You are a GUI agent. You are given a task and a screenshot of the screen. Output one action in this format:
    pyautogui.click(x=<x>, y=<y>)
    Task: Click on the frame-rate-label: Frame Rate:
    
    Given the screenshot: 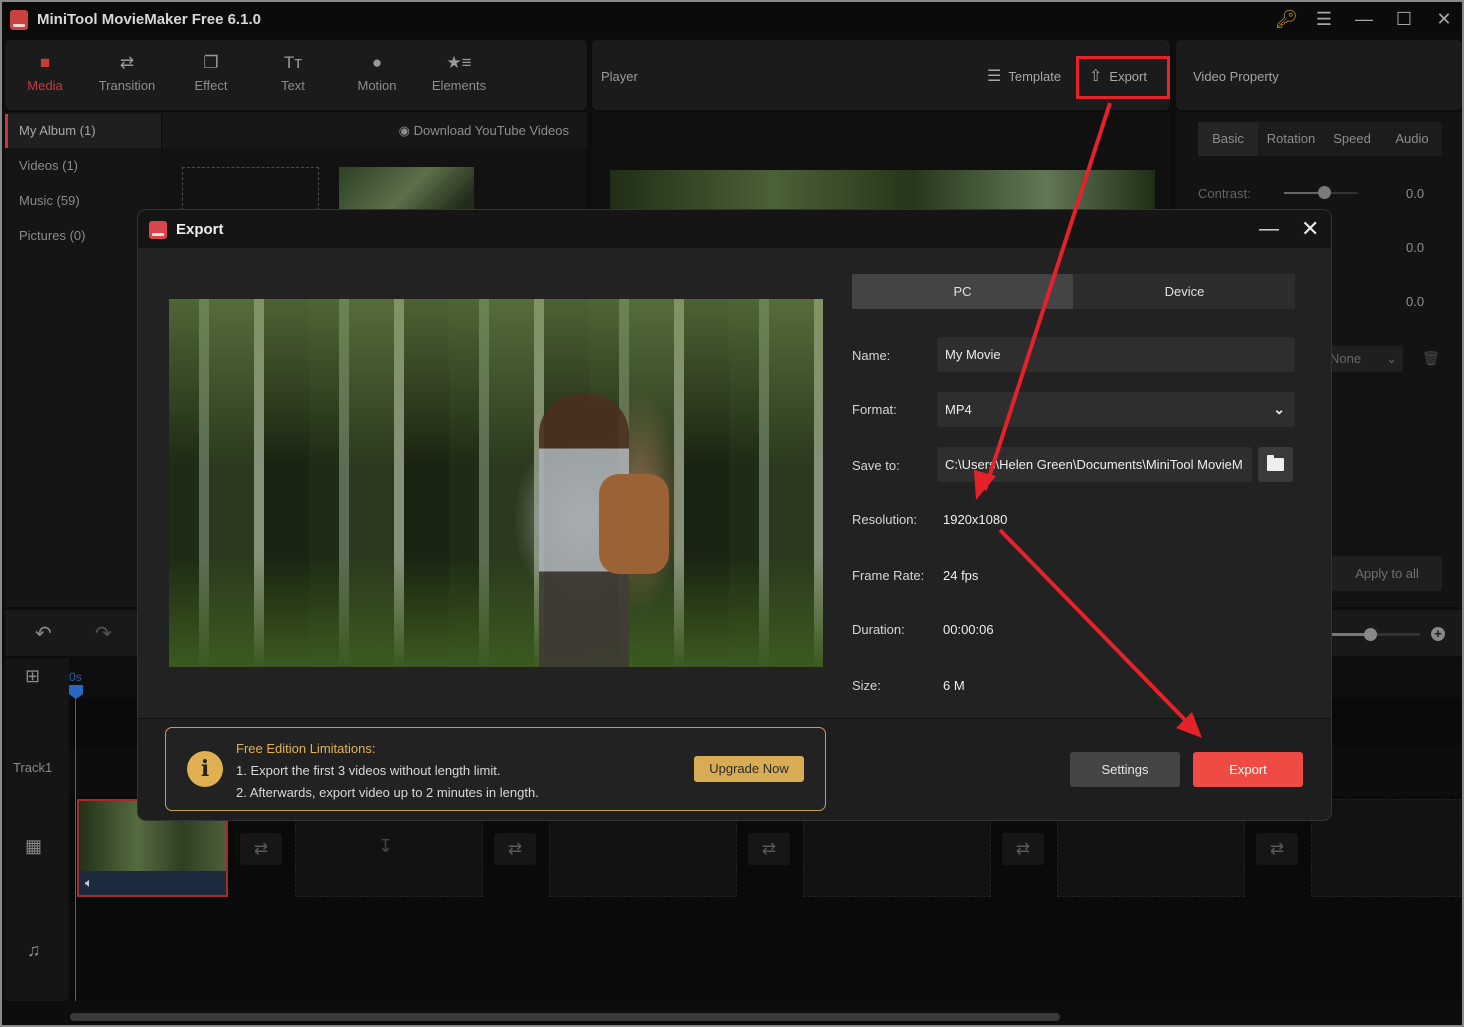 What is the action you would take?
    pyautogui.click(x=888, y=575)
    